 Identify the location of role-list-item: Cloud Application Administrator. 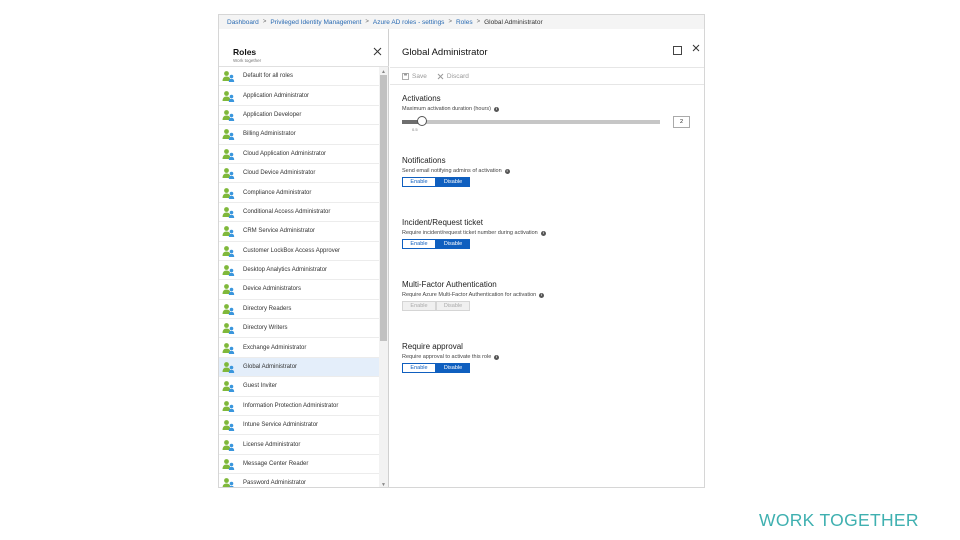
(299, 154).